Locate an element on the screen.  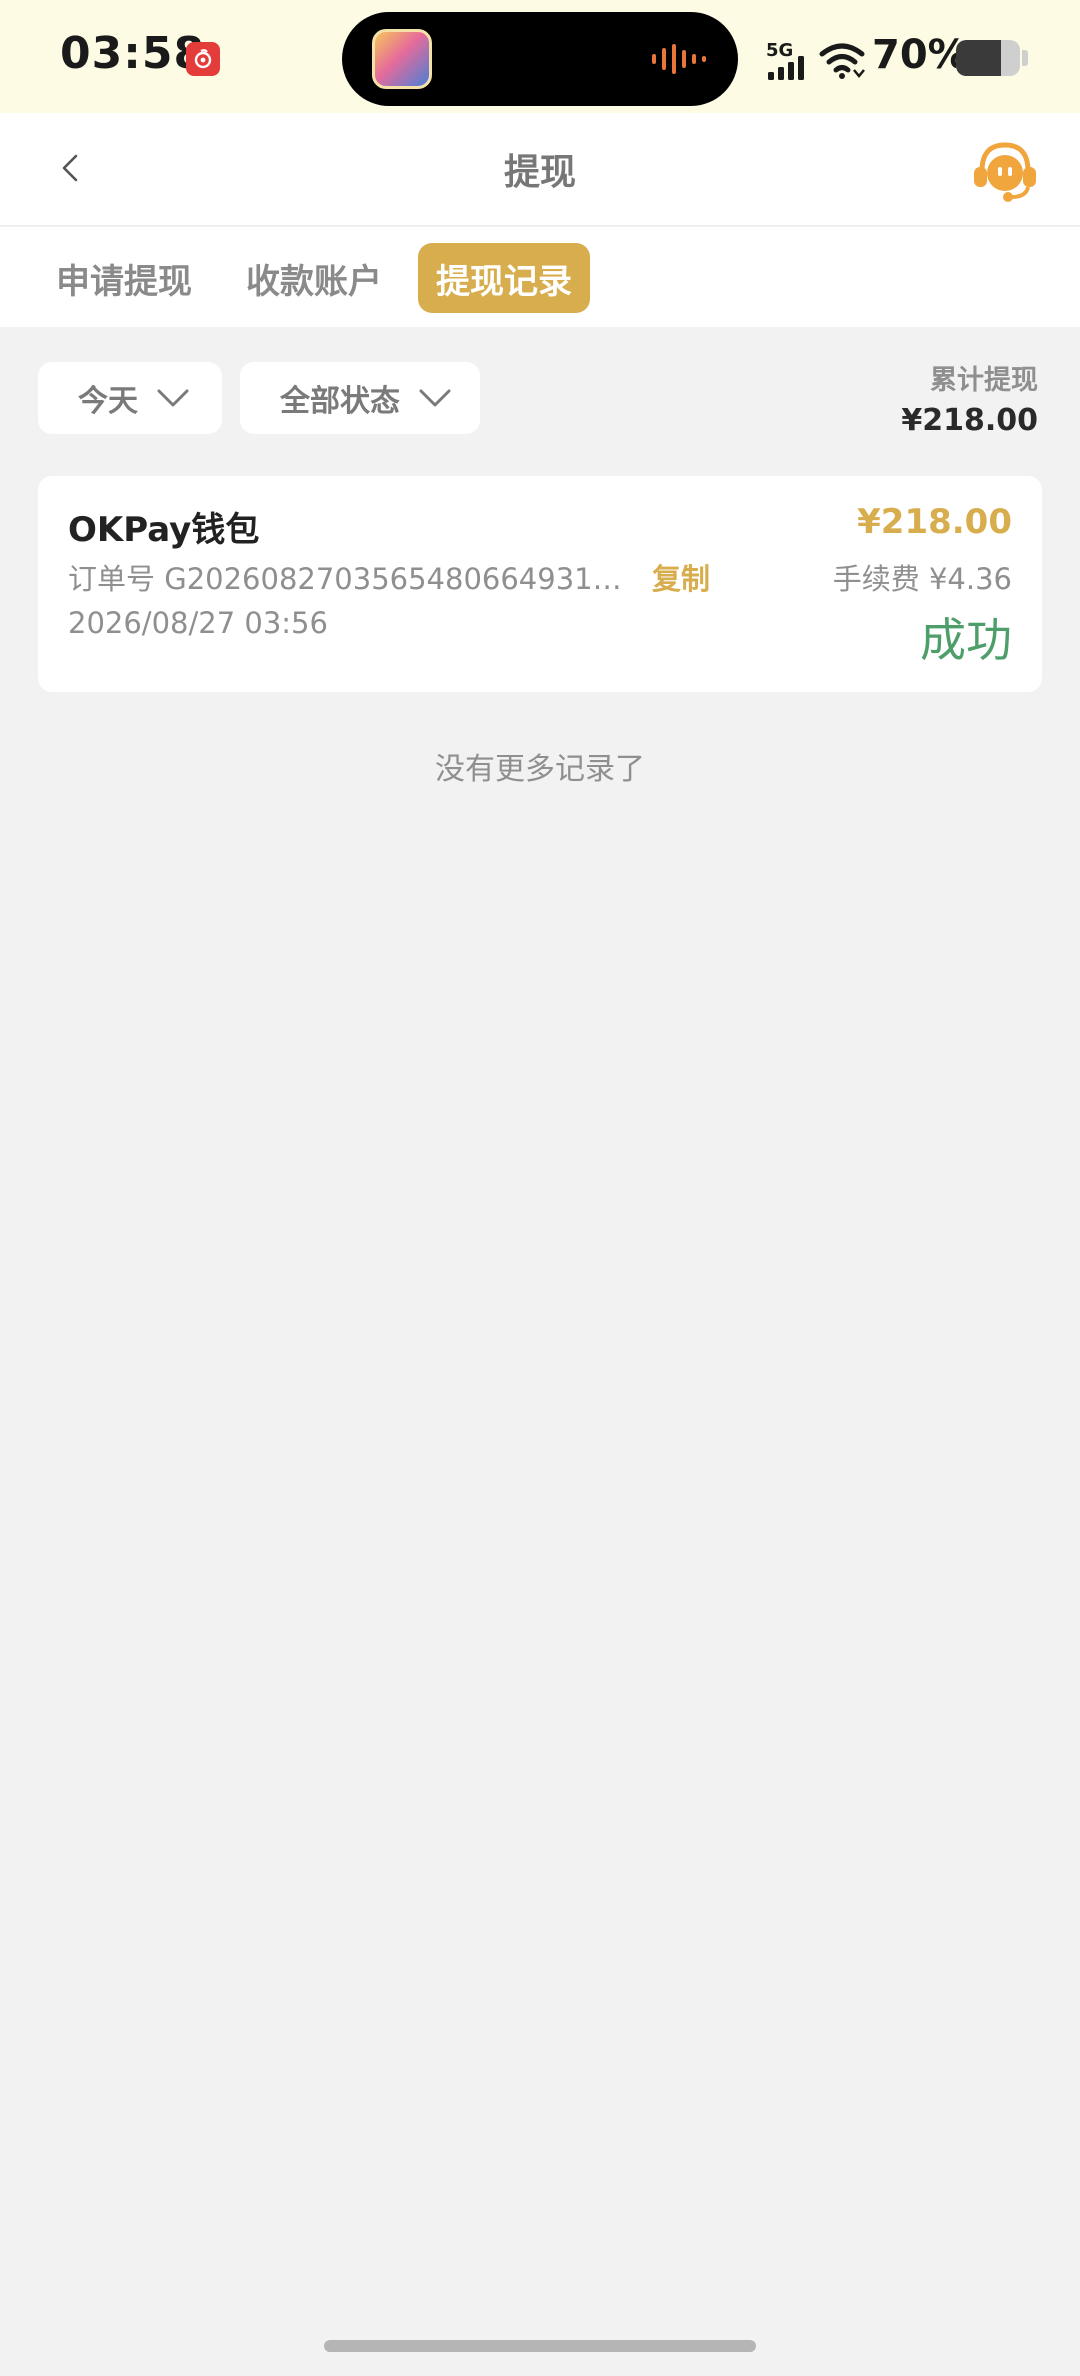
tab-apply-withdraw: 申请提现 is located at coordinates (124, 278).